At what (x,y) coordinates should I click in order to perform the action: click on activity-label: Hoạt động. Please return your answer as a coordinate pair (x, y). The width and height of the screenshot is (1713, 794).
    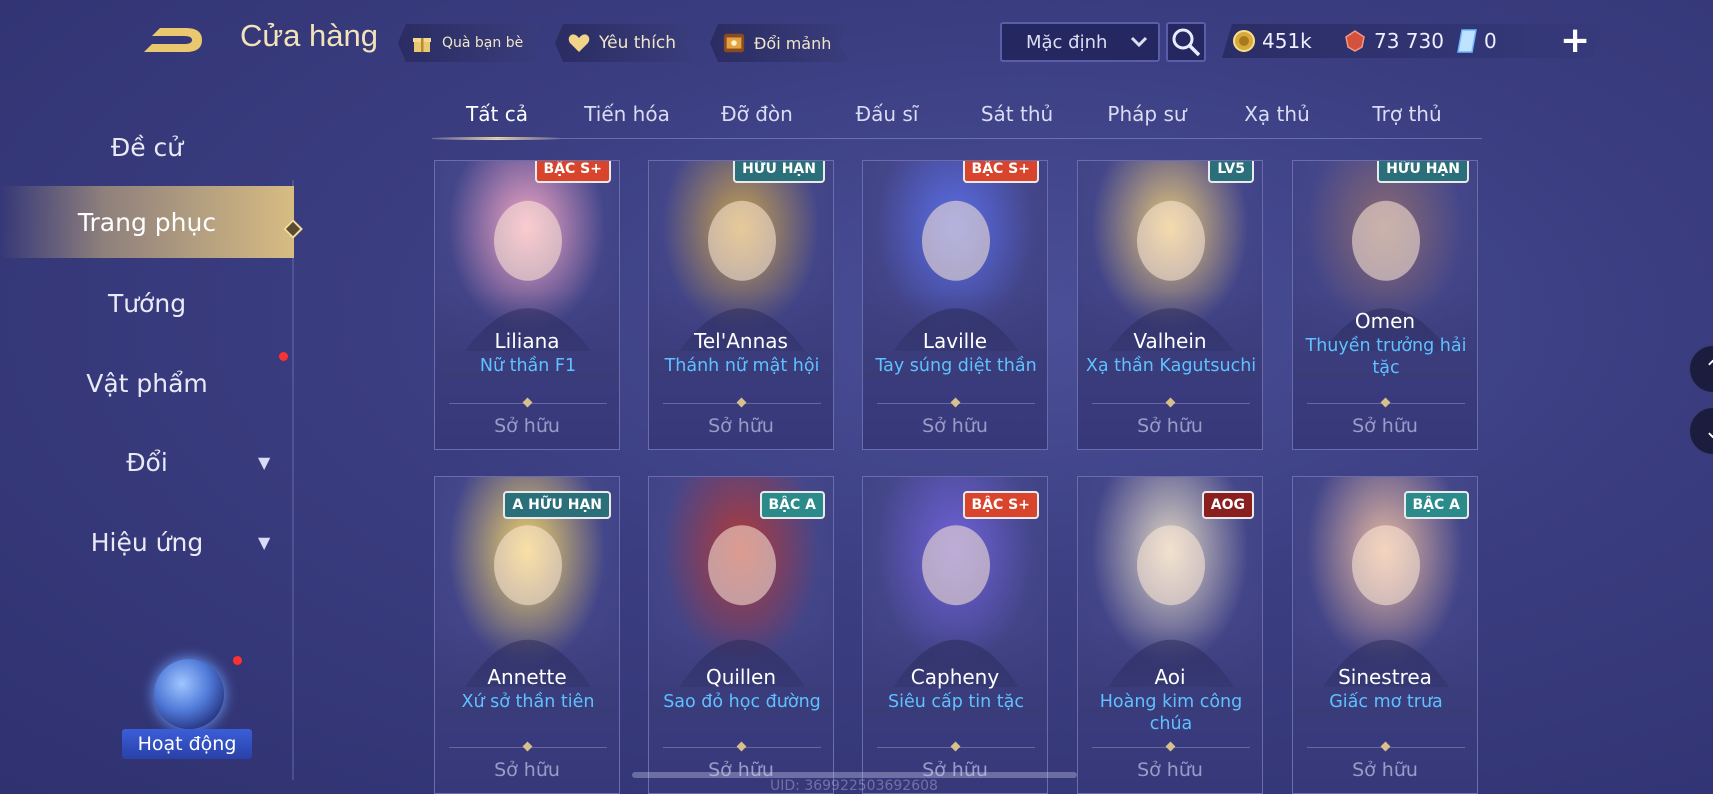
    Looking at the image, I should click on (187, 744).